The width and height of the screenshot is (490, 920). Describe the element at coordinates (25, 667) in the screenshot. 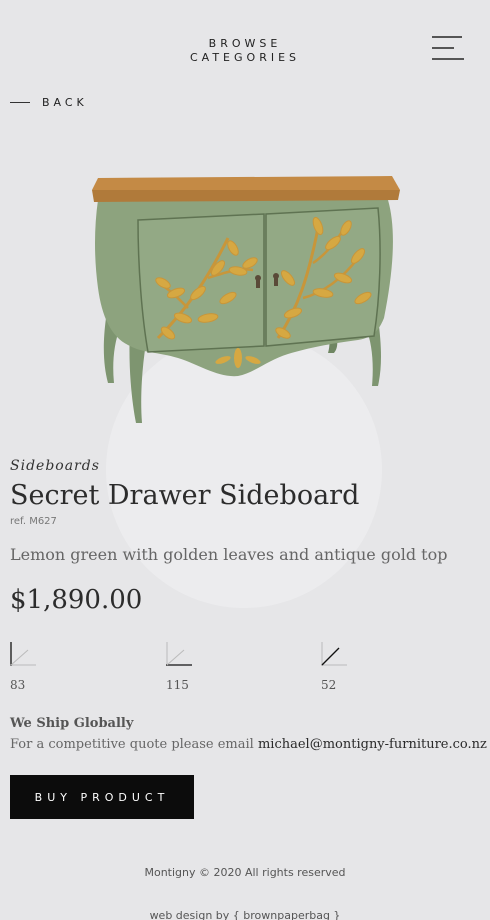

I see `dimension-height: 83` at that location.